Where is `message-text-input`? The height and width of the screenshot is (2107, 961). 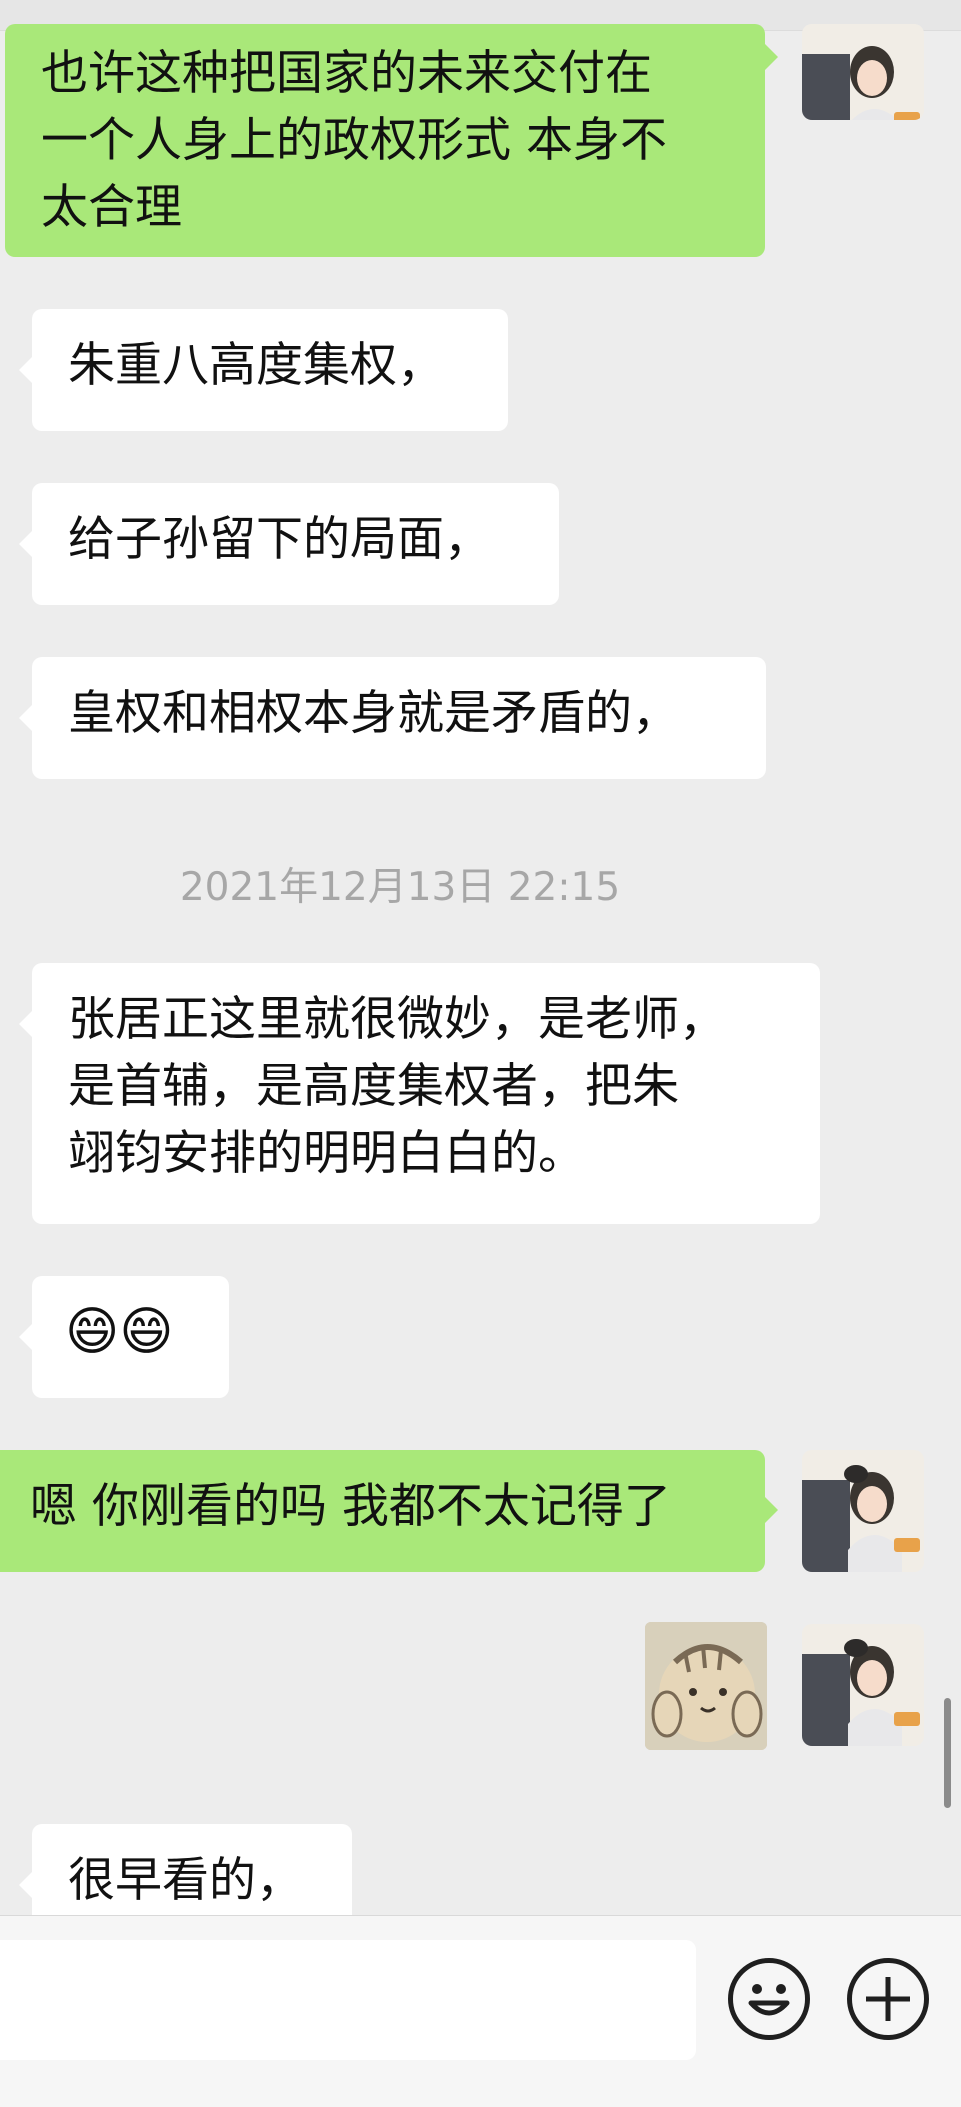 message-text-input is located at coordinates (348, 2000).